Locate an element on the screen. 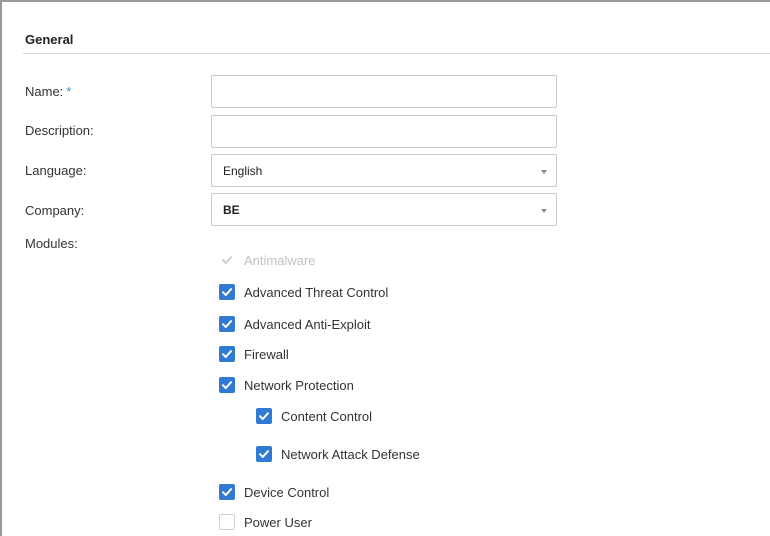 The image size is (770, 536). module-label: Device Control is located at coordinates (287, 492).